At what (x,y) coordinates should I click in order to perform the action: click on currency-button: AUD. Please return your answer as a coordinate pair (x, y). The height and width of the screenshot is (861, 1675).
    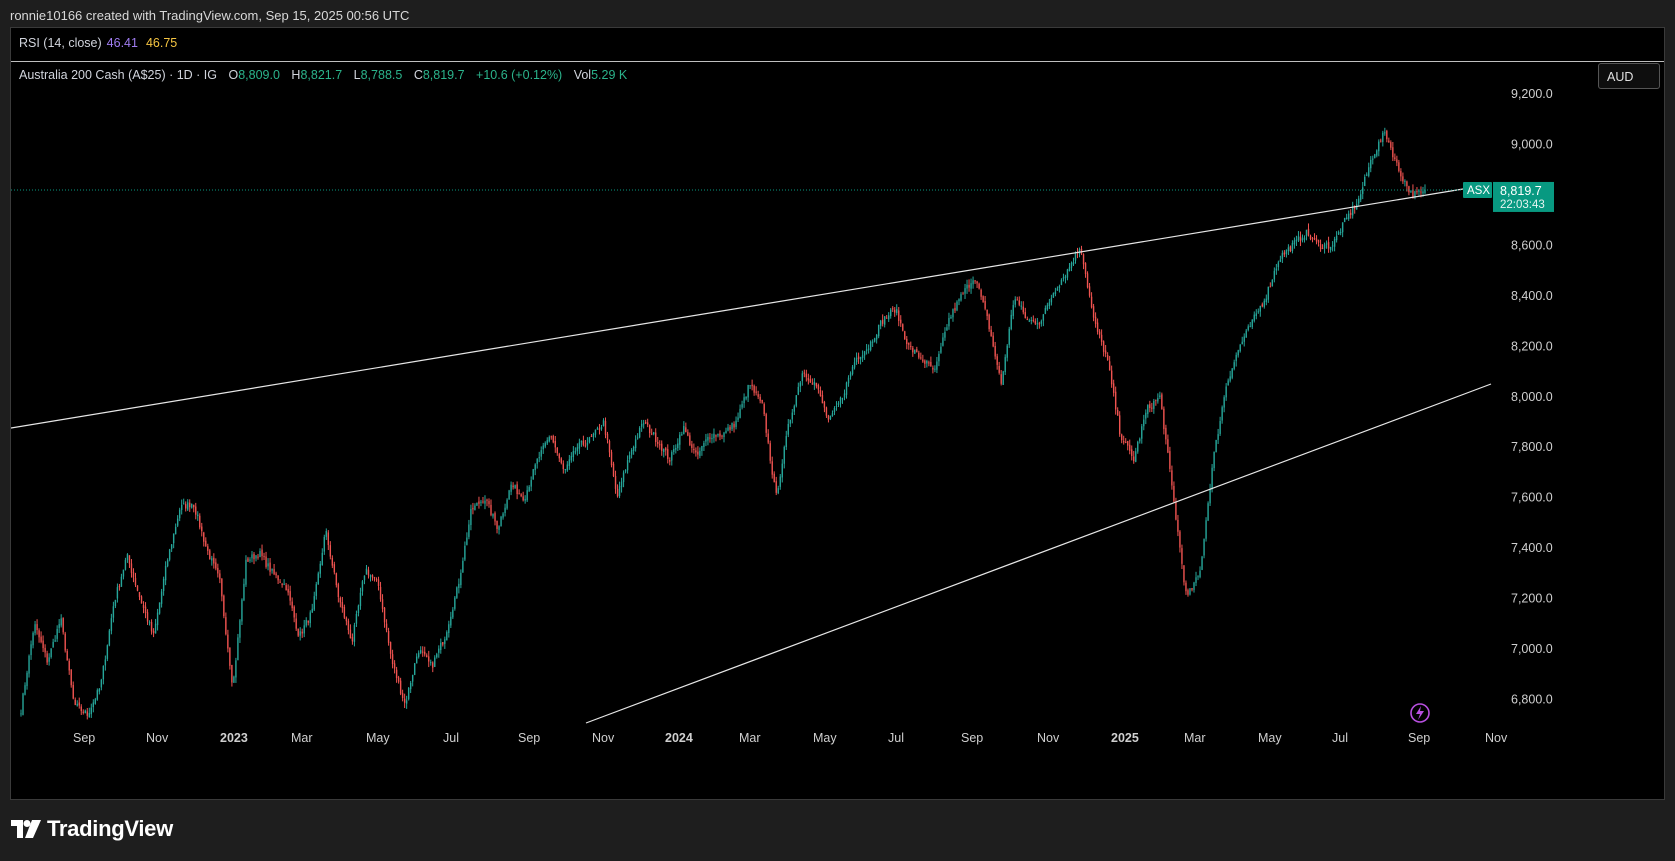
    Looking at the image, I should click on (1629, 76).